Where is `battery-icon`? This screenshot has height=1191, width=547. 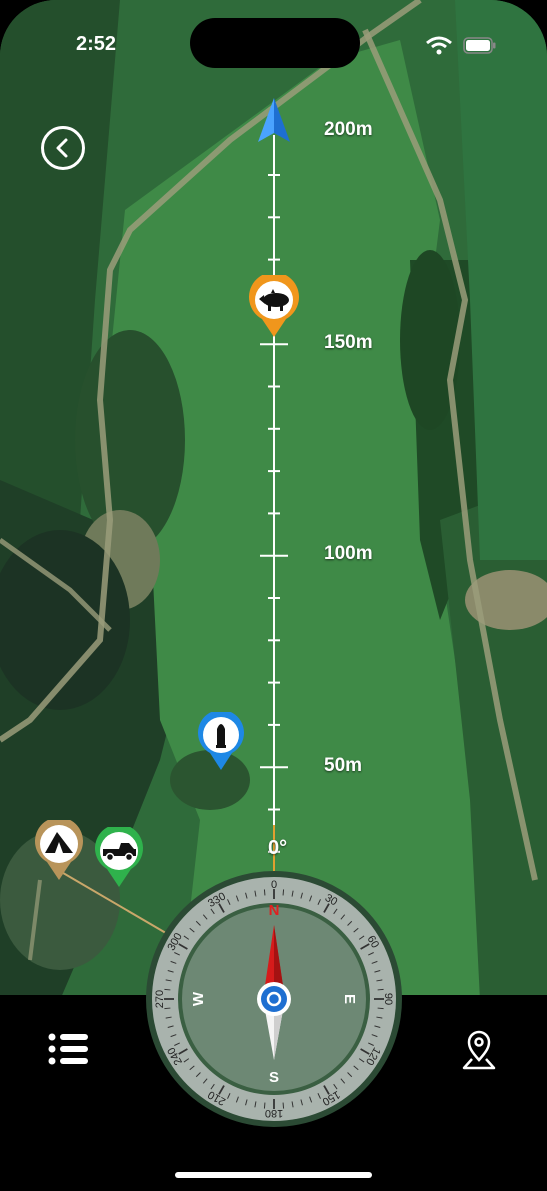
battery-icon is located at coordinates (479, 45).